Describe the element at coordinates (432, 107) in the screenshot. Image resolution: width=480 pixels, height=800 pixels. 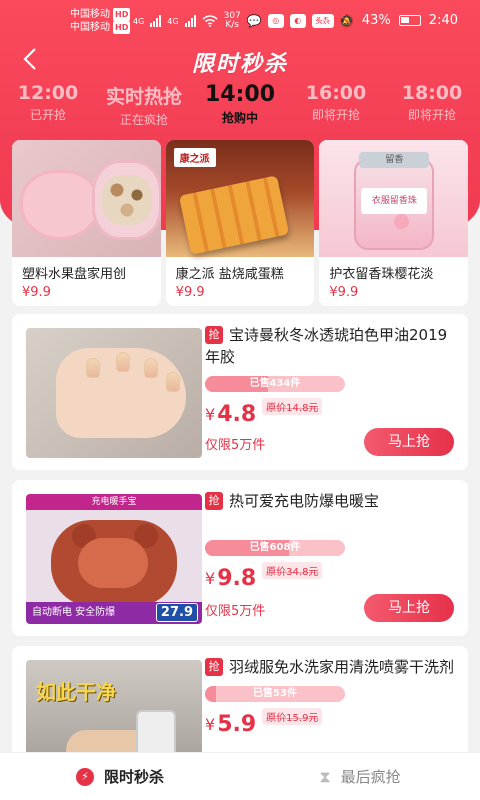
I see `time-slot: 18:00 即将开抢` at that location.